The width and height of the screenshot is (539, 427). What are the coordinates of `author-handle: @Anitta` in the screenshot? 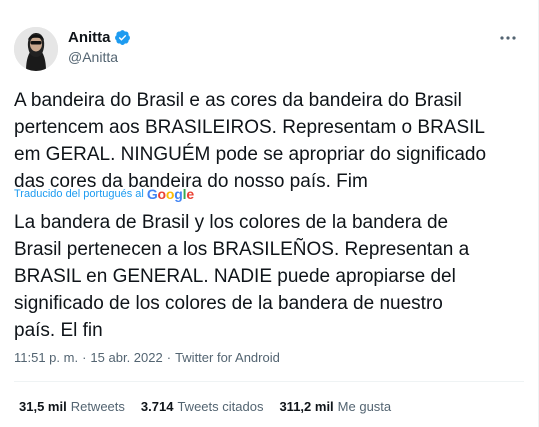 It's located at (93, 57).